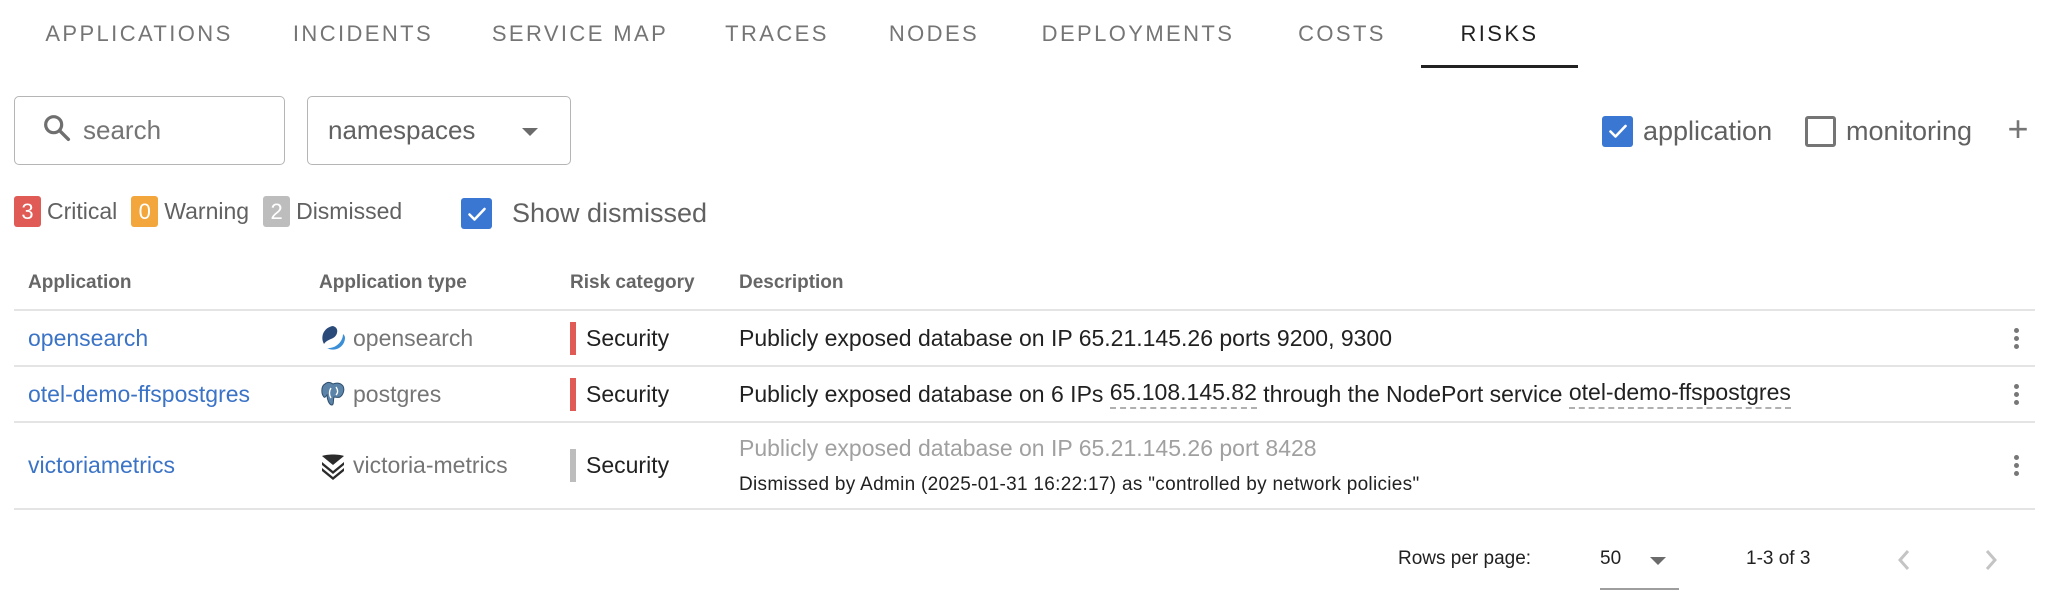 The image size is (2048, 611). Describe the element at coordinates (333, 338) in the screenshot. I see `opensearch-icon` at that location.